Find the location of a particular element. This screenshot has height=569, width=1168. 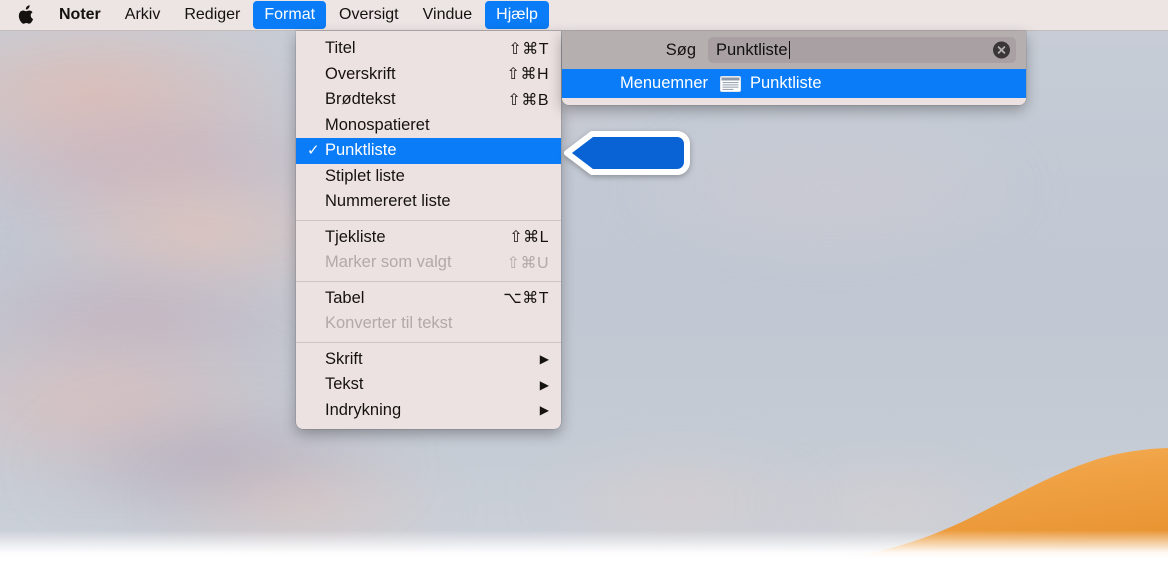

menu-item-monospatieret: Monospatieret is located at coordinates (428, 126).